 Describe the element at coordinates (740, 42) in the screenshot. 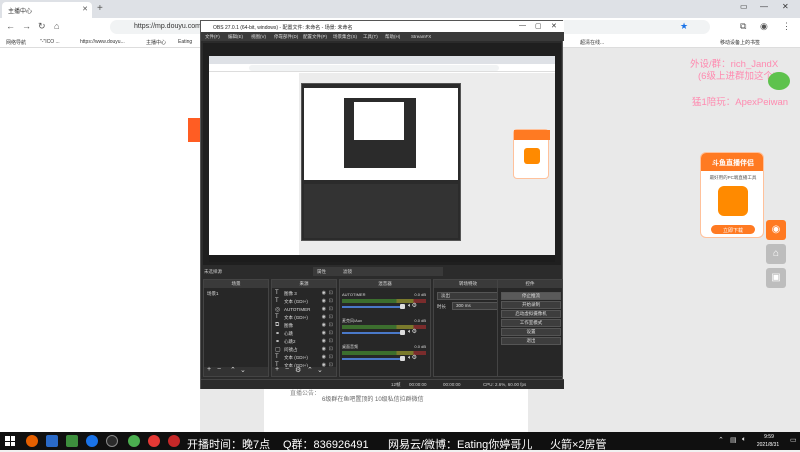

I see `bookmark-item: 移动设备上的书签` at that location.